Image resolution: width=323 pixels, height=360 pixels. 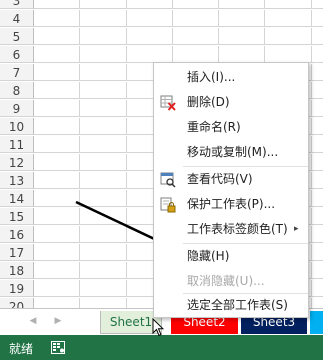 What do you see at coordinates (17, 108) in the screenshot?
I see `row-header: 9` at bounding box center [17, 108].